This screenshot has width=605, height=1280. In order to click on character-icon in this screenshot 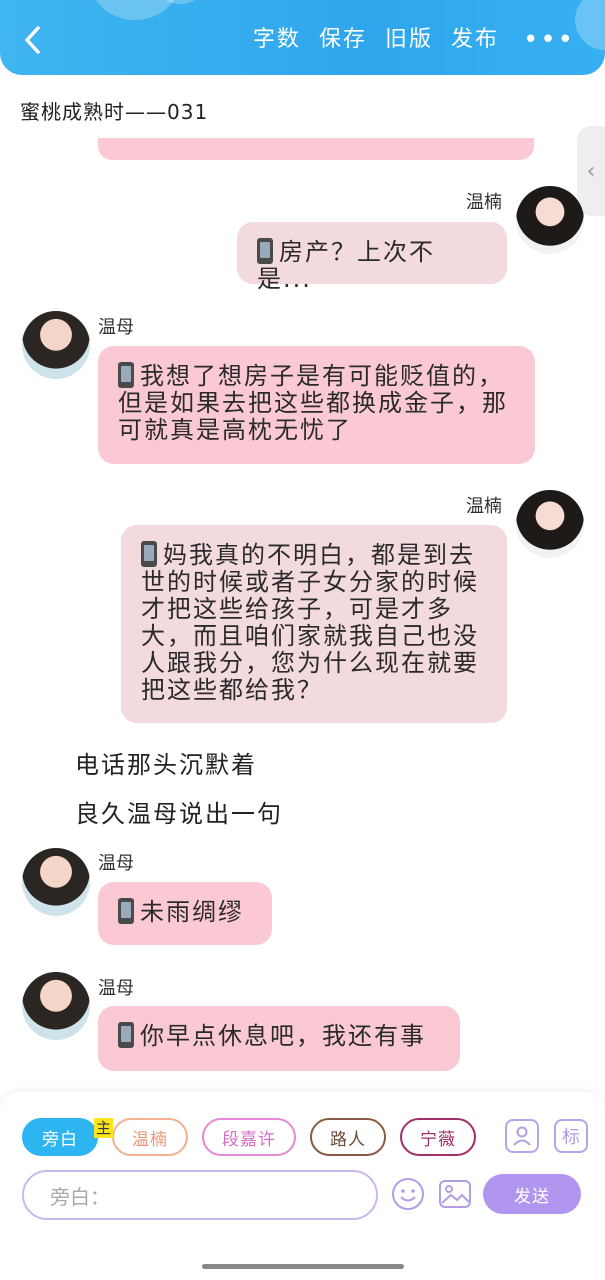, I will do `click(522, 1136)`.